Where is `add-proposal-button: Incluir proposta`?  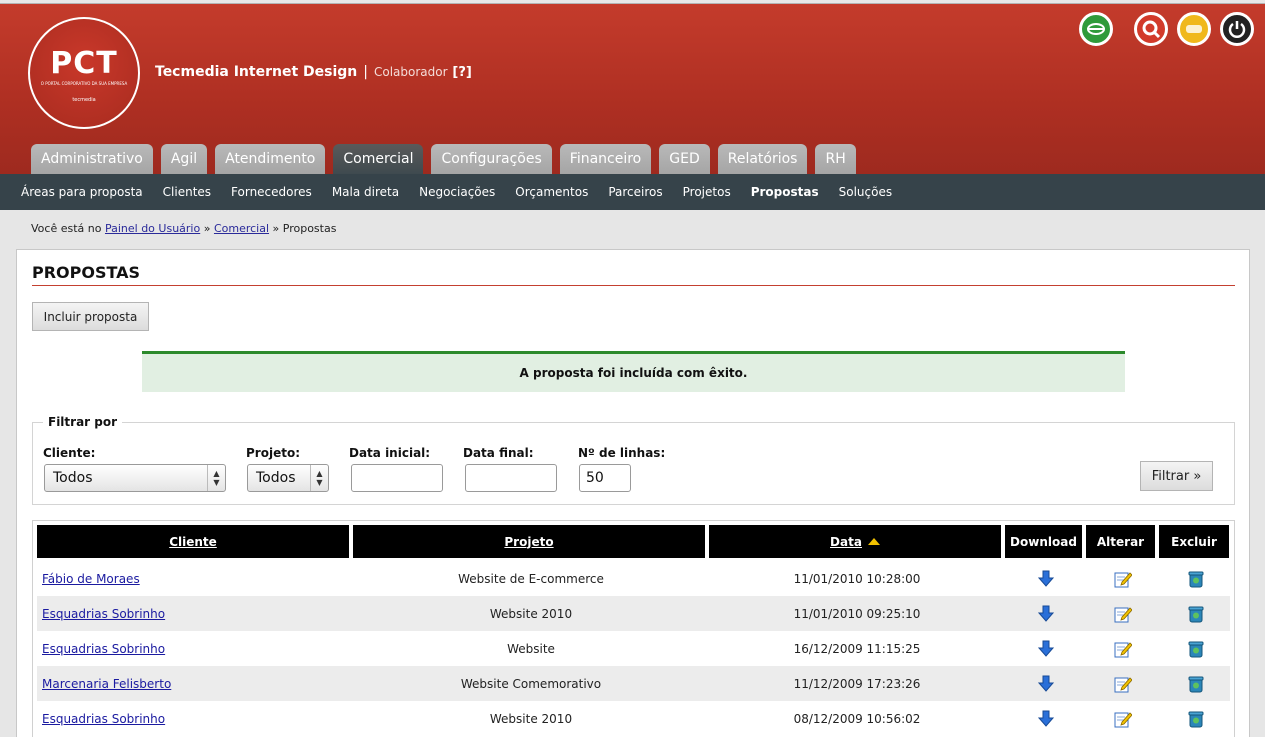 add-proposal-button: Incluir proposta is located at coordinates (90, 316).